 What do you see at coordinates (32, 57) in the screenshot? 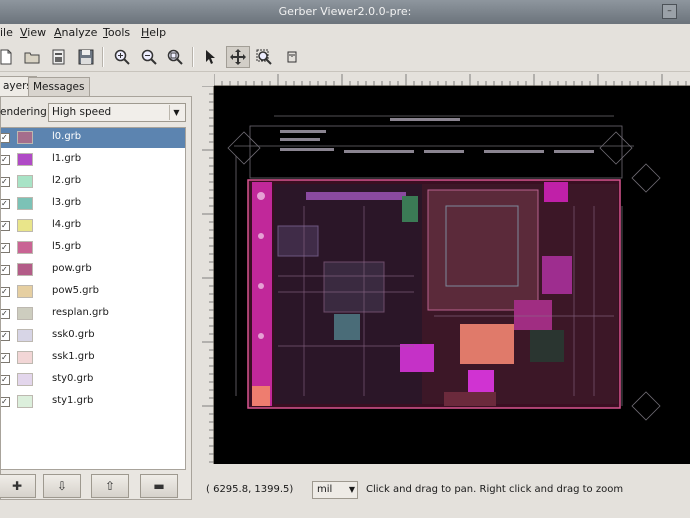
I see `open-folder-icon` at bounding box center [32, 57].